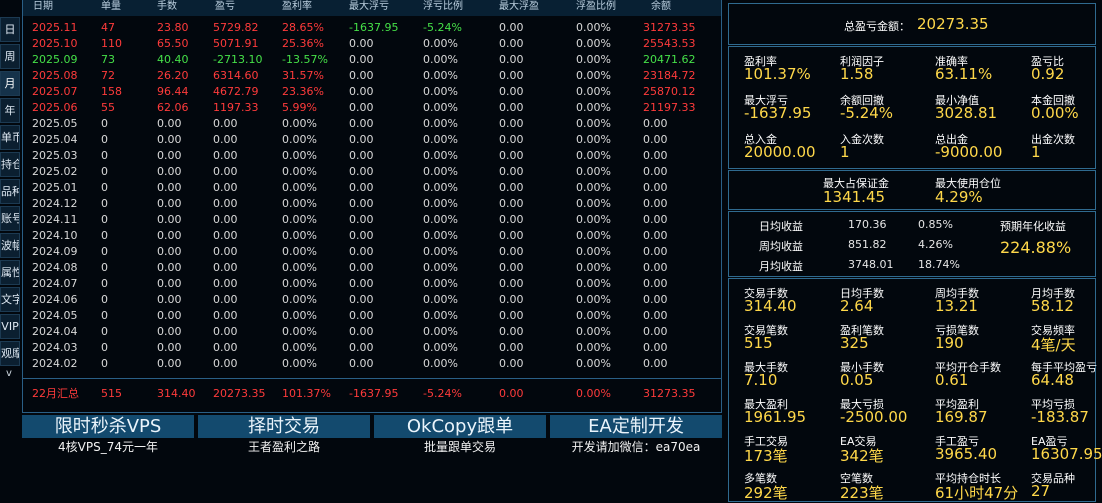  What do you see at coordinates (10, 191) in the screenshot?
I see `side-tab-6: 品种` at bounding box center [10, 191].